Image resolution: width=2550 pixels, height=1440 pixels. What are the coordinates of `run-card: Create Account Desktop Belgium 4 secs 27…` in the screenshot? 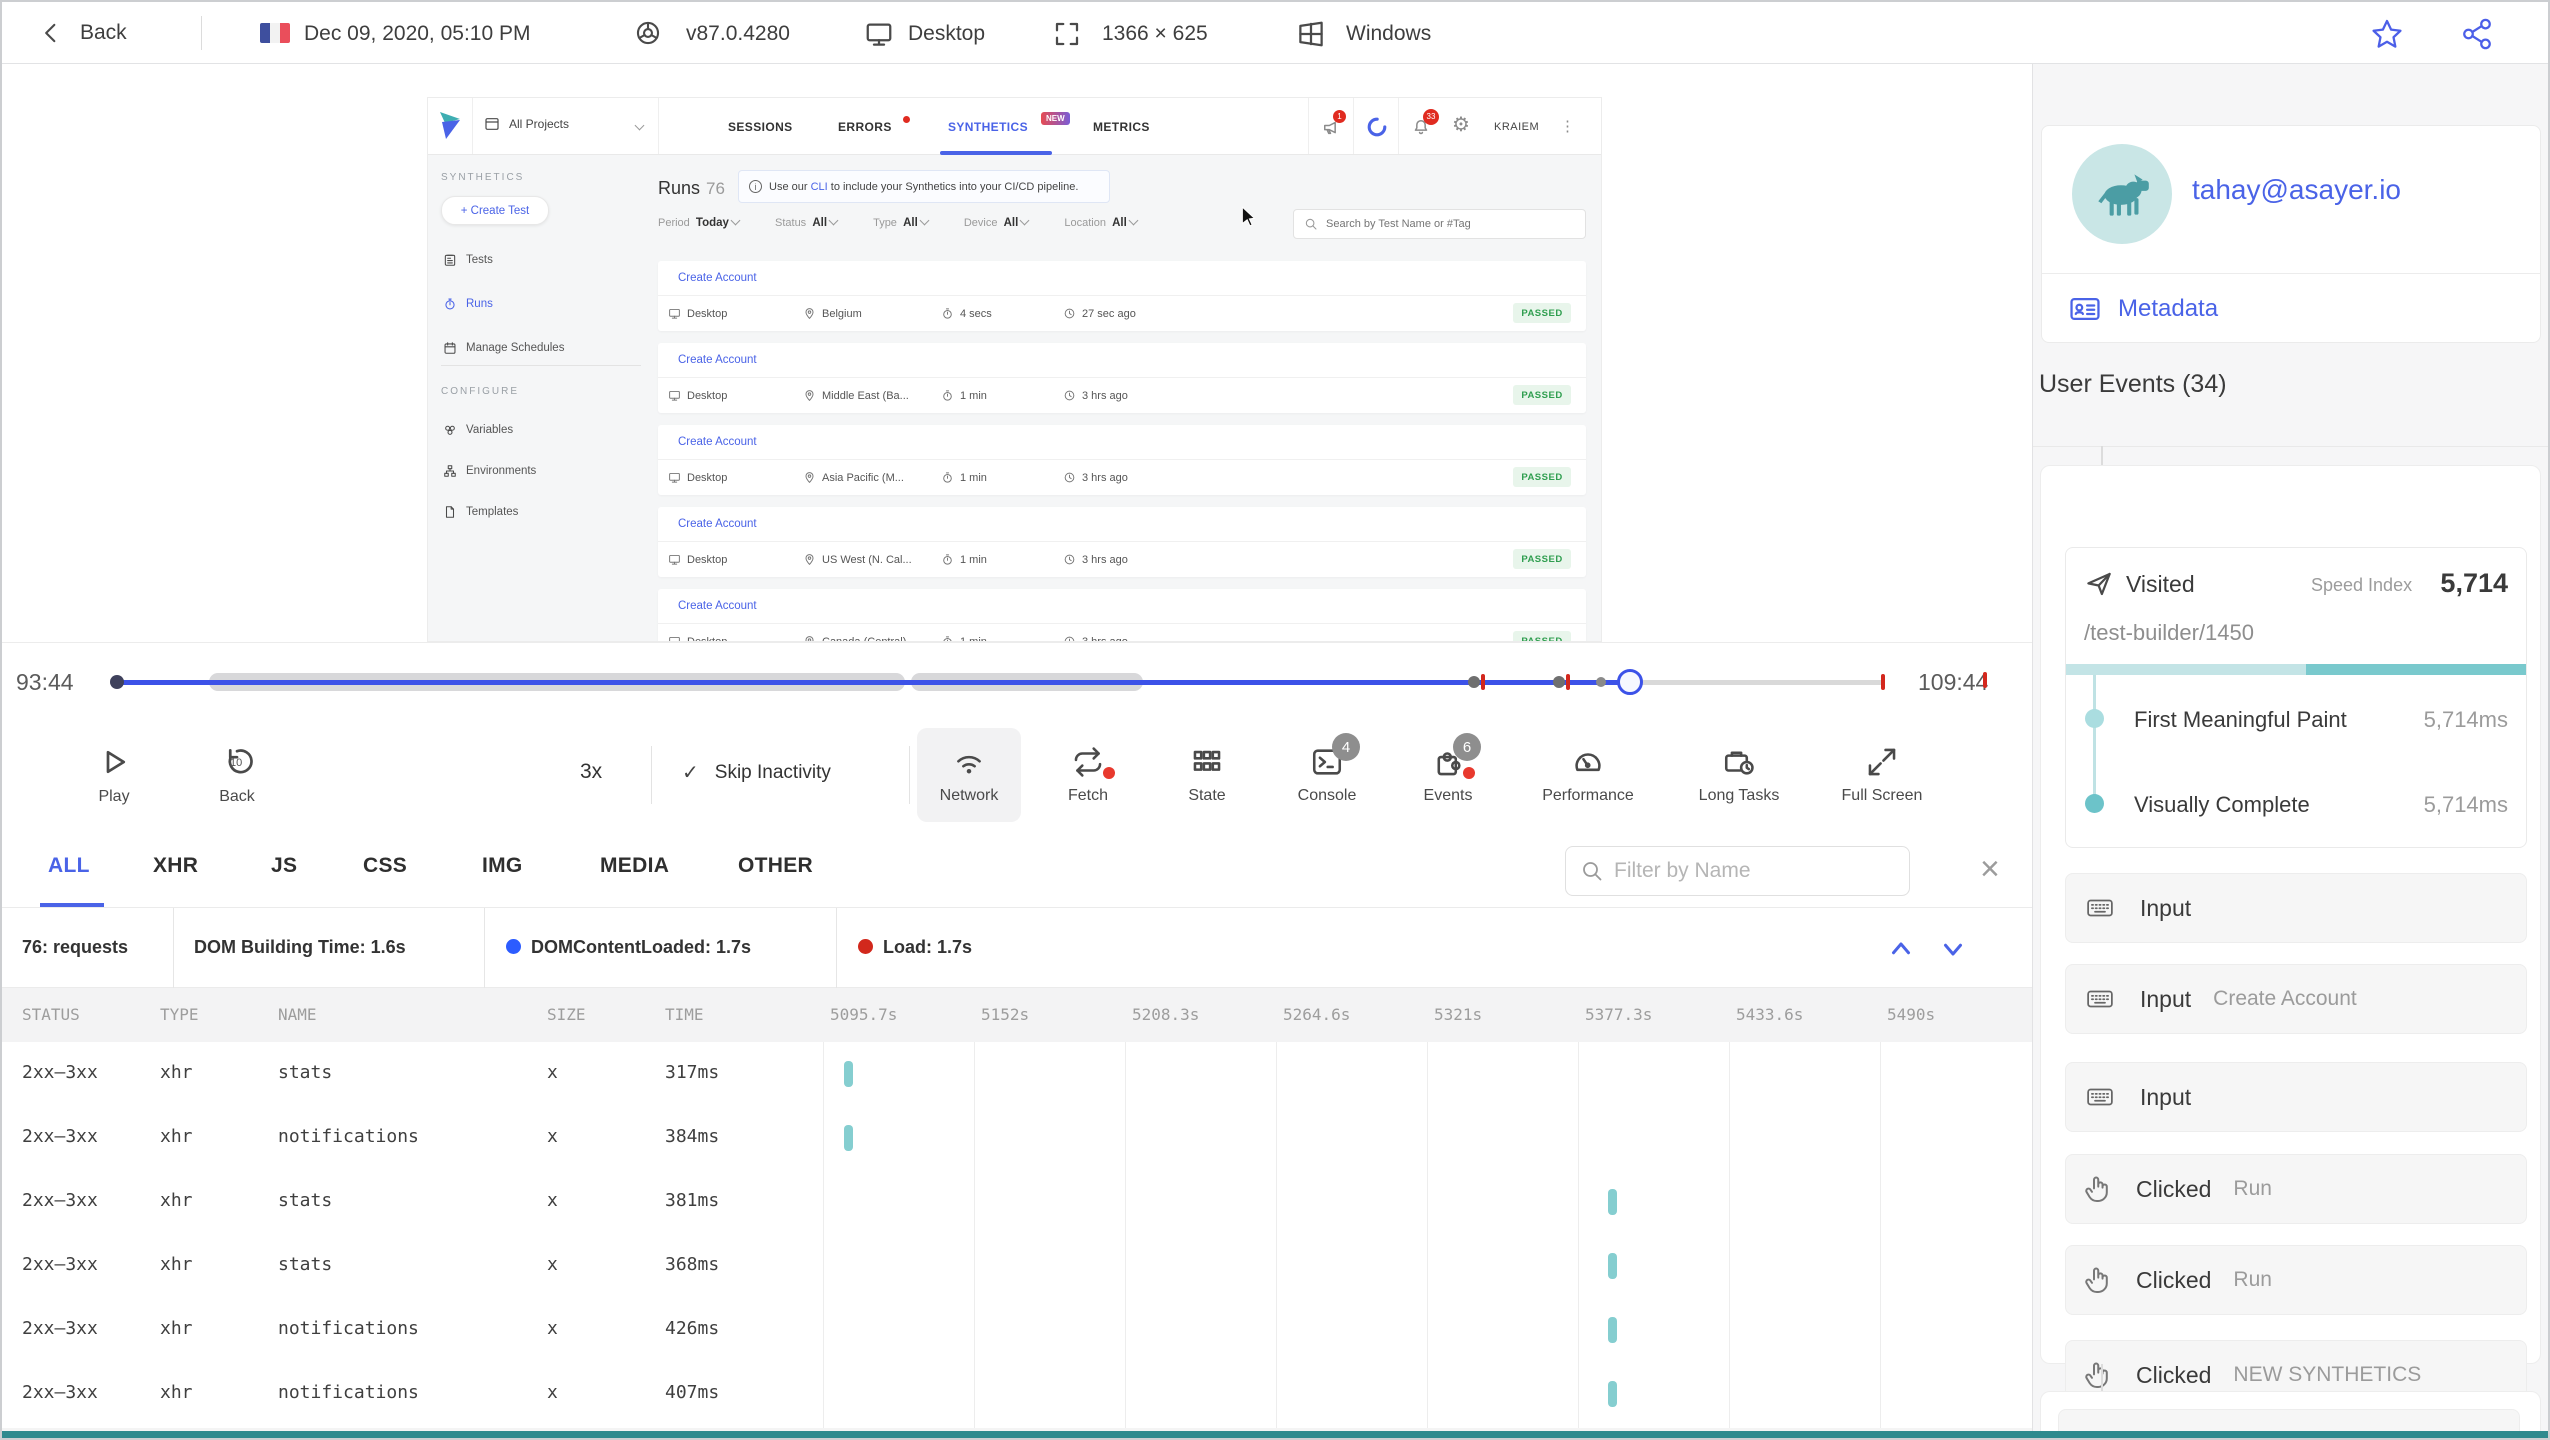 It's located at (1122, 296).